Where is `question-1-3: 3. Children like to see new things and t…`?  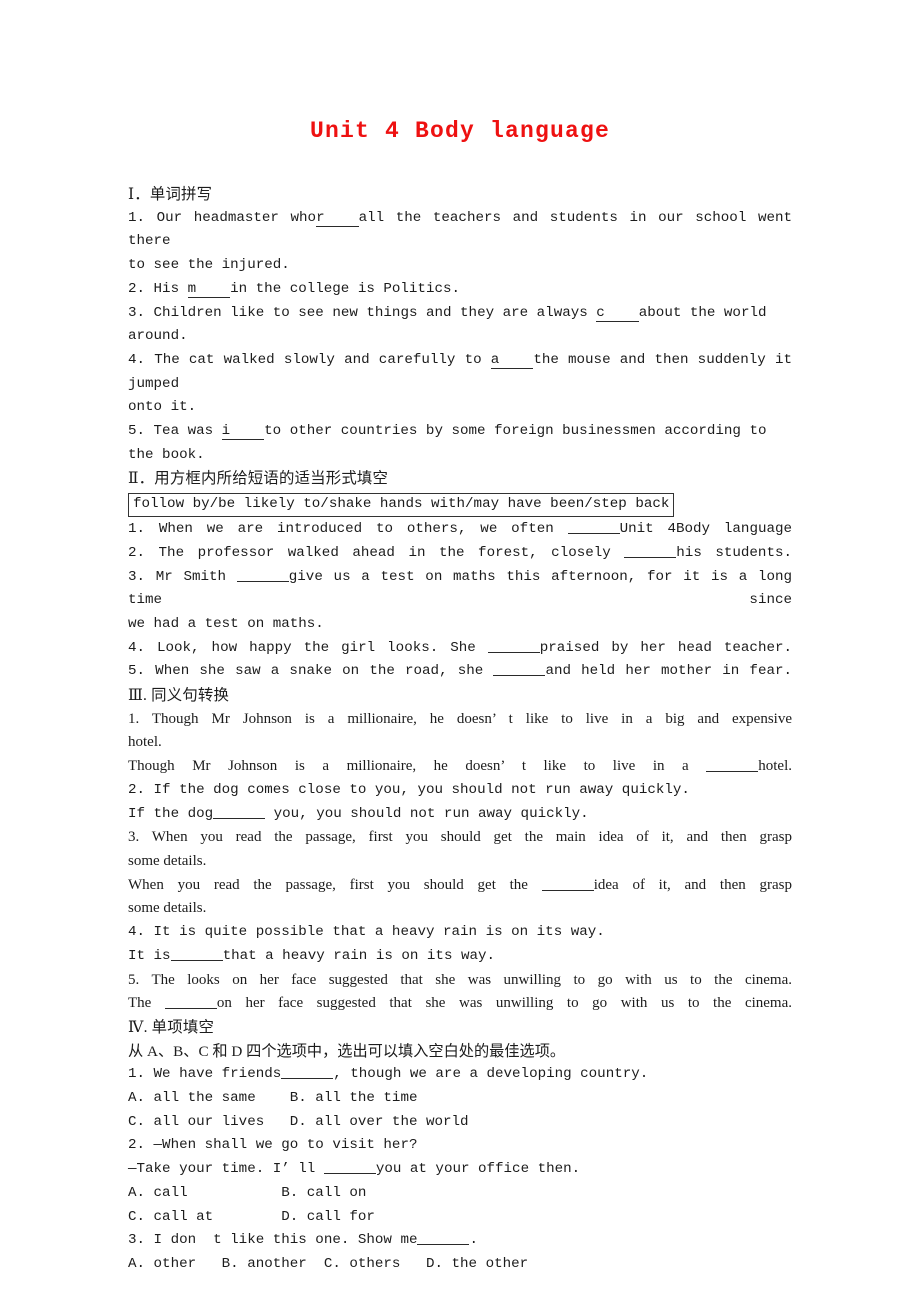 question-1-3: 3. Children like to see new things and t… is located at coordinates (460, 325).